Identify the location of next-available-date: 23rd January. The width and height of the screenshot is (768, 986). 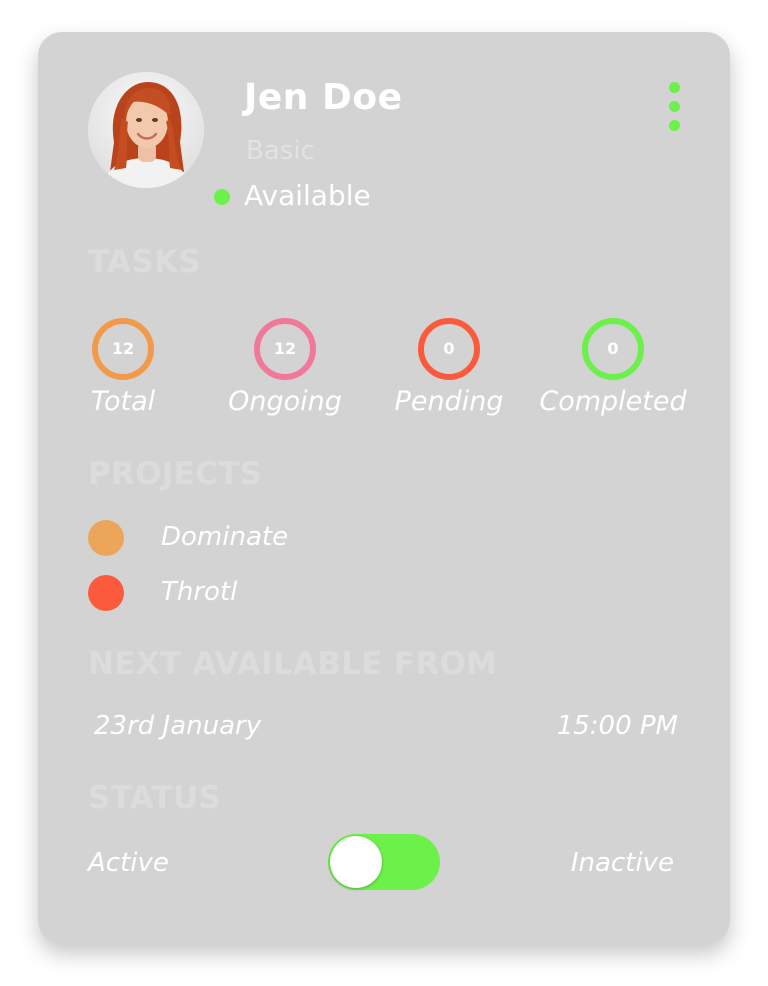
(178, 726).